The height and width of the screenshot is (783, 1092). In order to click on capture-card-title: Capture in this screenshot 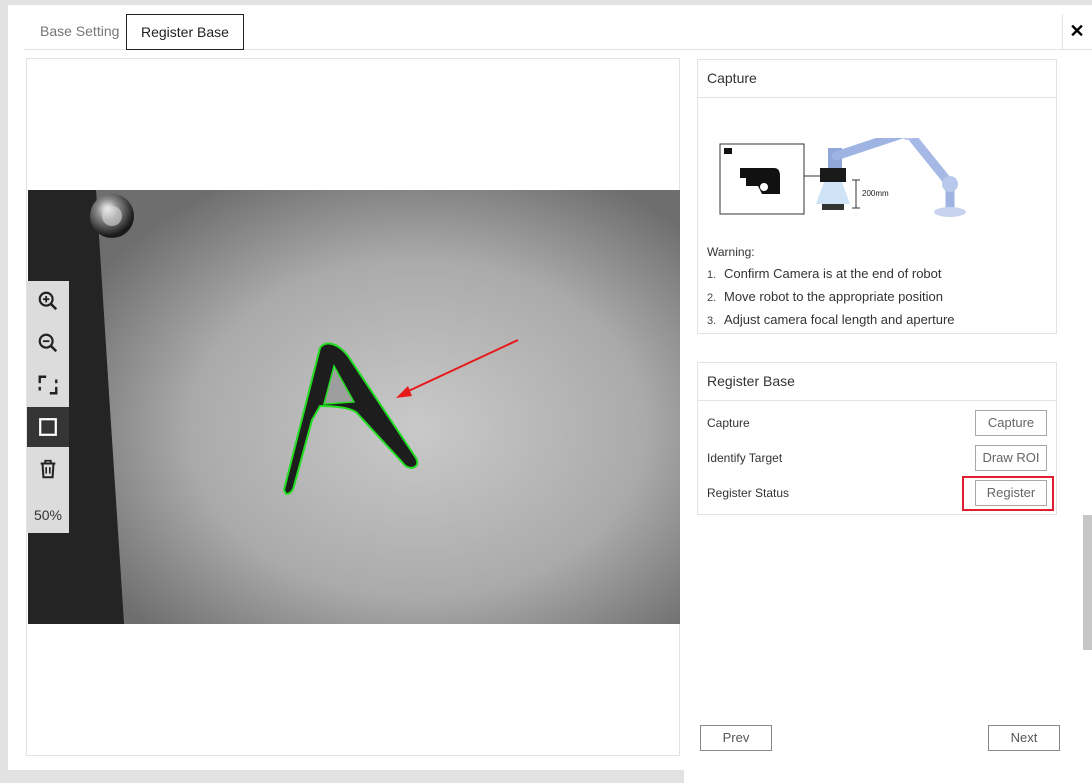, I will do `click(877, 79)`.